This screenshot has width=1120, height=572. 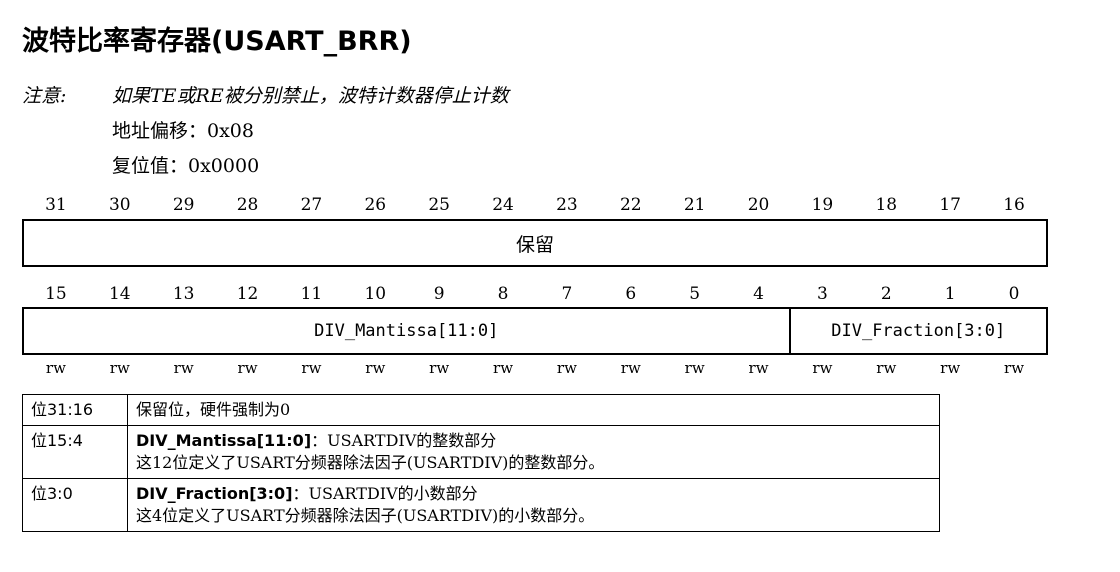 What do you see at coordinates (214, 493) in the screenshot?
I see `field-name: DIV_Fraction[3:0]` at bounding box center [214, 493].